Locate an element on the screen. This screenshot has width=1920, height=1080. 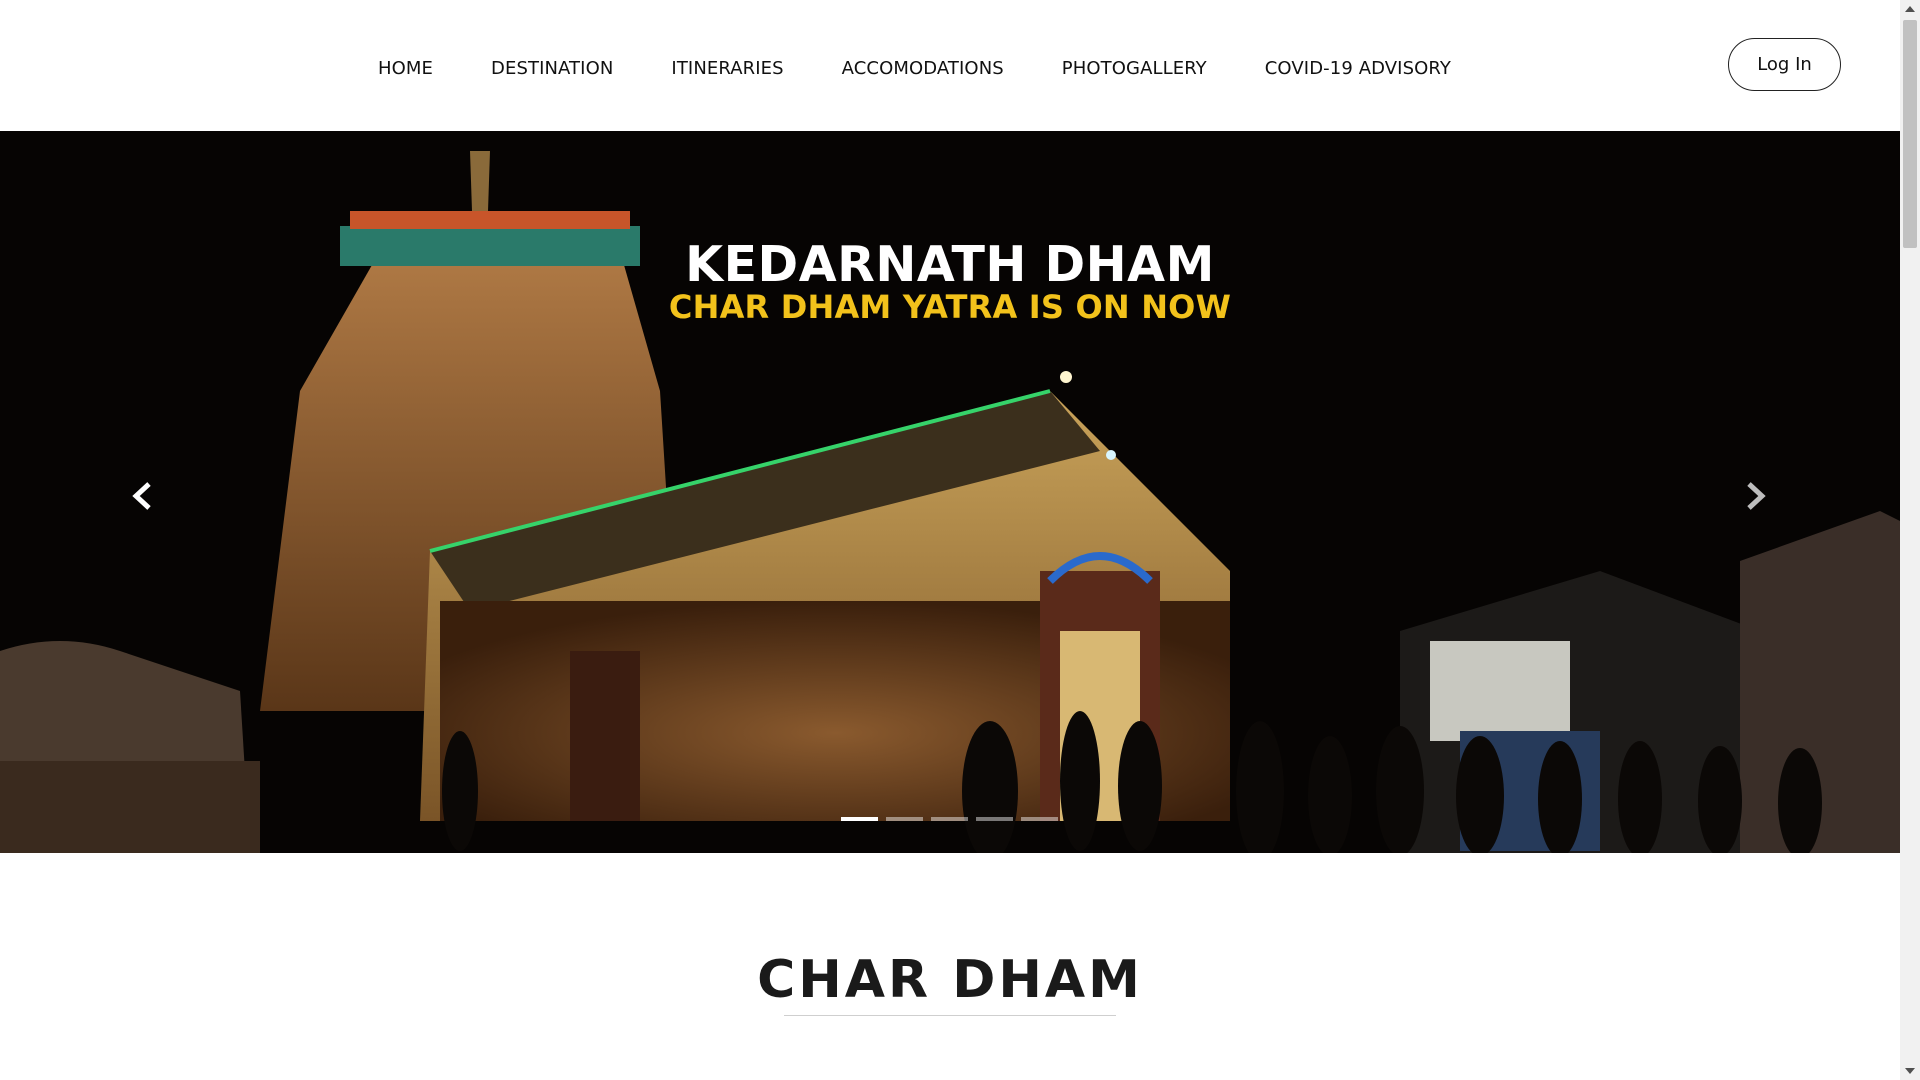
carousel-indicators is located at coordinates (949, 819).